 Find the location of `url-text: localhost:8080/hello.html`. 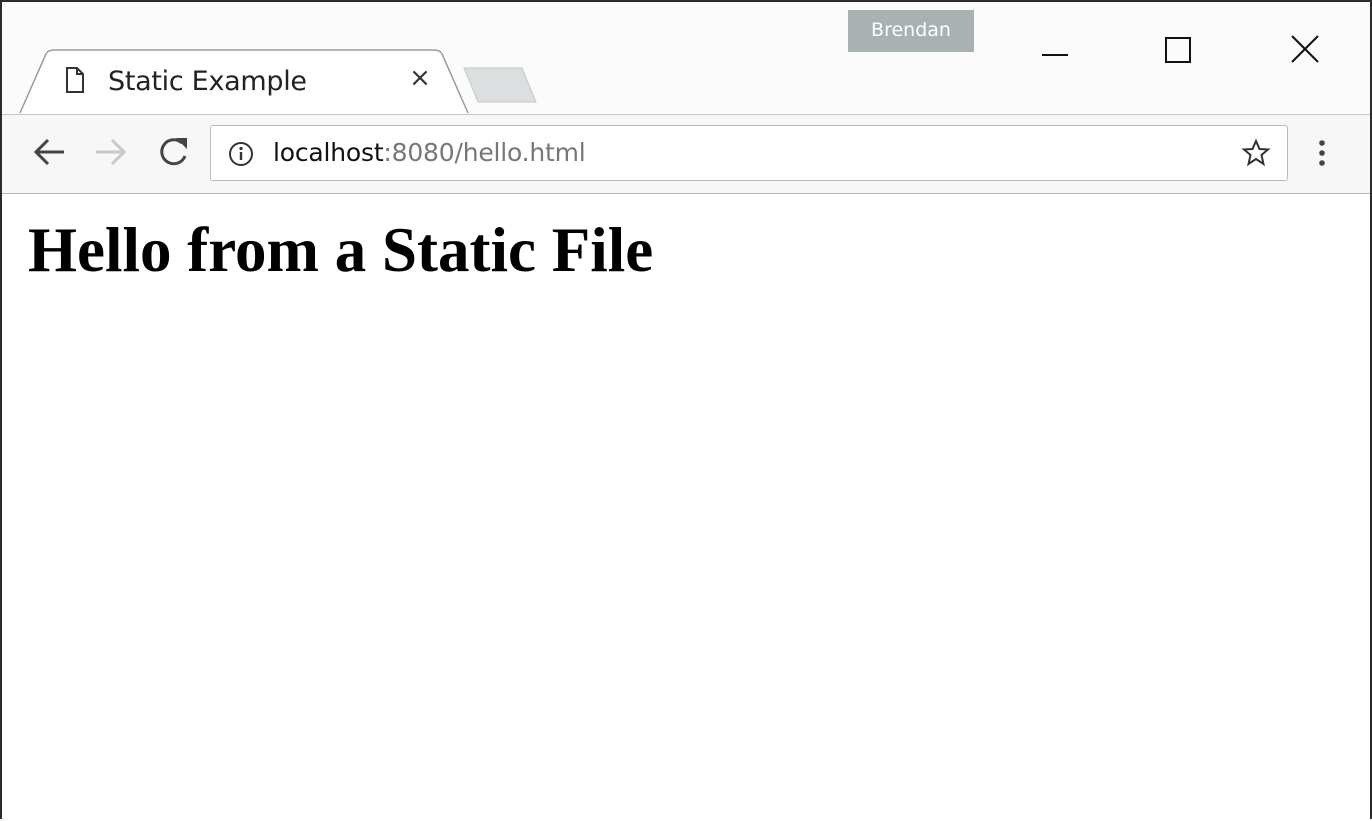

url-text: localhost:8080/hello.html is located at coordinates (429, 152).